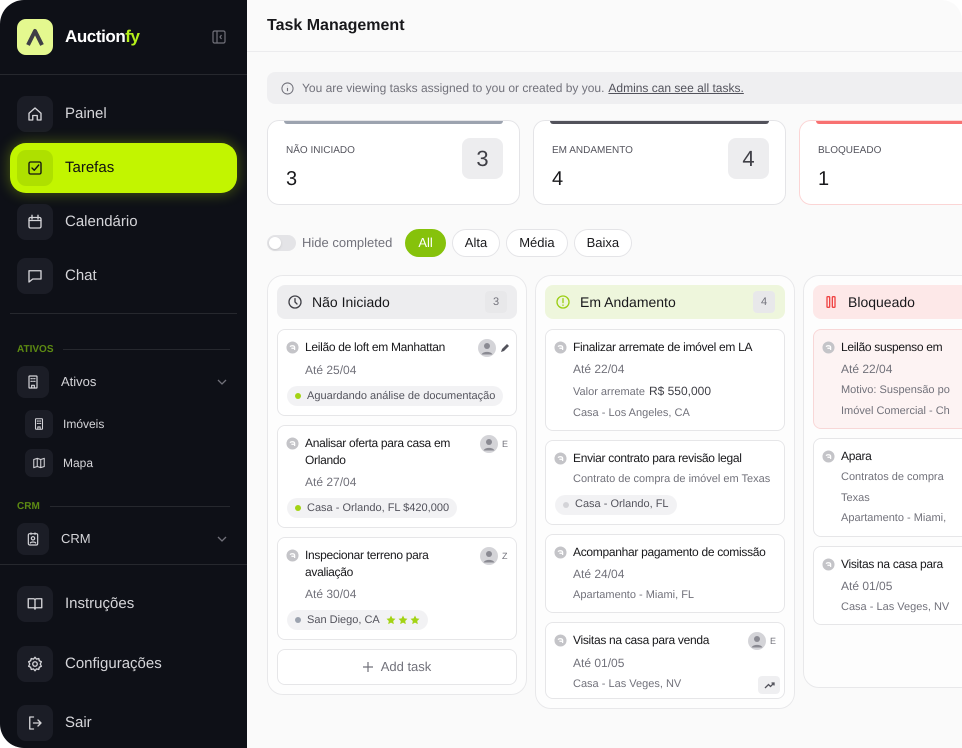 The width and height of the screenshot is (962, 748). What do you see at coordinates (855, 498) in the screenshot?
I see `task-detail: Texas` at bounding box center [855, 498].